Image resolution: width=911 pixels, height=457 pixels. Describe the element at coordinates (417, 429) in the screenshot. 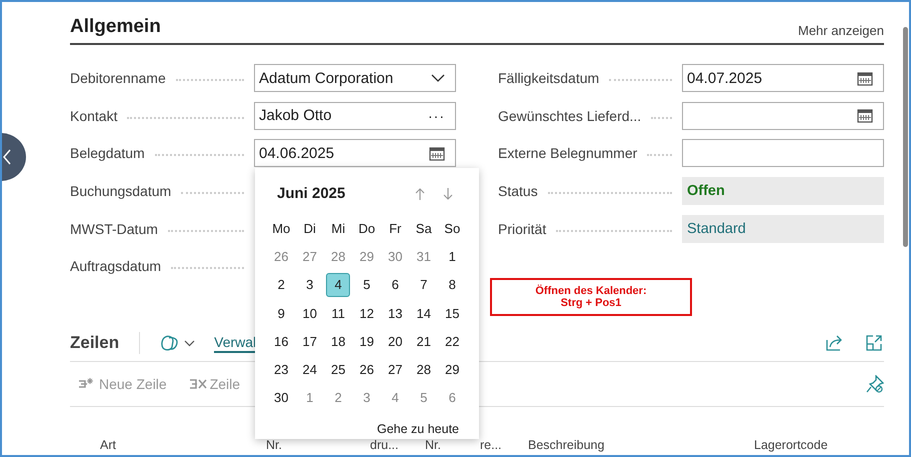

I see `go-to-today-link: Gehe zu heute` at that location.